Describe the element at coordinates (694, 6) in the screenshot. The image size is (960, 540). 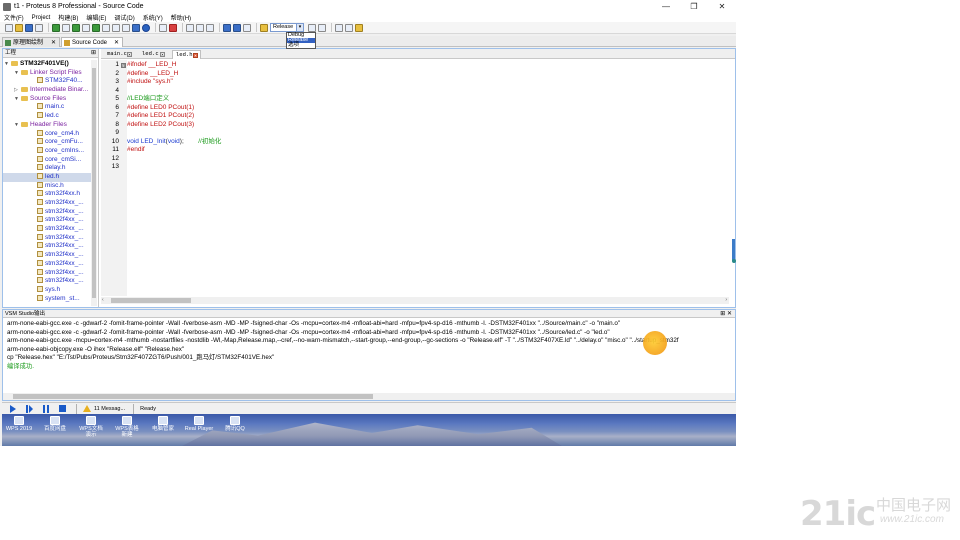
I see `maximize-button: ❐` at that location.